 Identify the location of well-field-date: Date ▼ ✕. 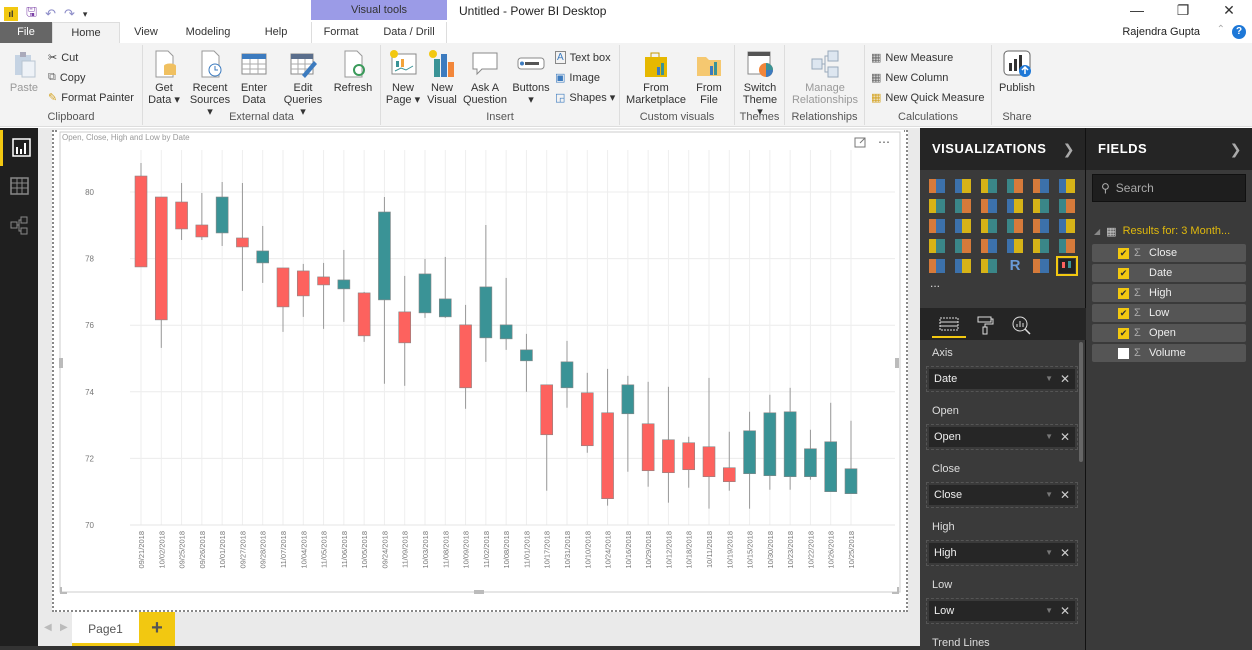
(1002, 379).